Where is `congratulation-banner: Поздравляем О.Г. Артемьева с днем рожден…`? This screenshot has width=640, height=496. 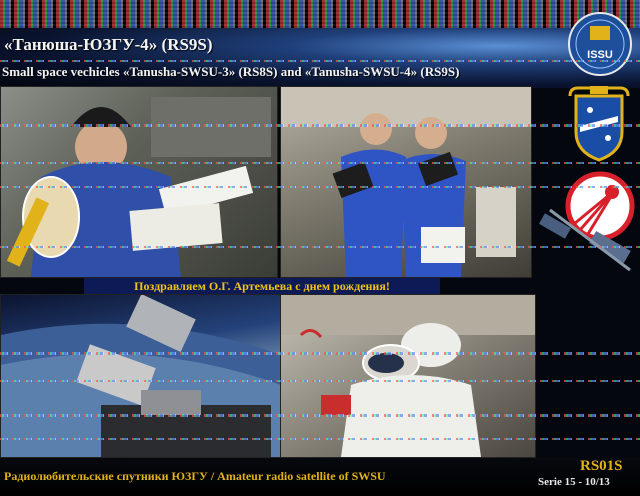
congratulation-banner: Поздравляем О.Г. Артемьева с днем рожден… is located at coordinates (262, 286).